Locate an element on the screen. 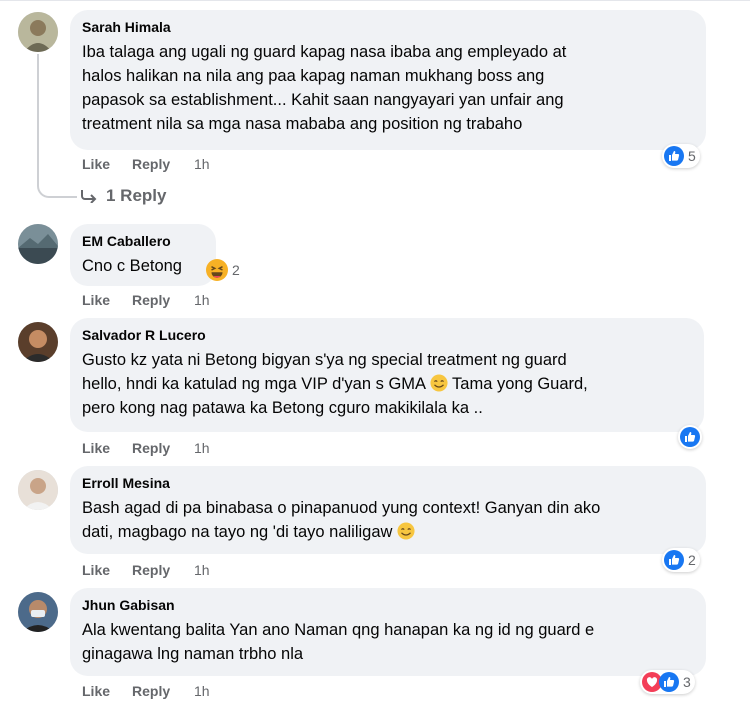 The image size is (750, 701). reaction-summary: 5 is located at coordinates (681, 156).